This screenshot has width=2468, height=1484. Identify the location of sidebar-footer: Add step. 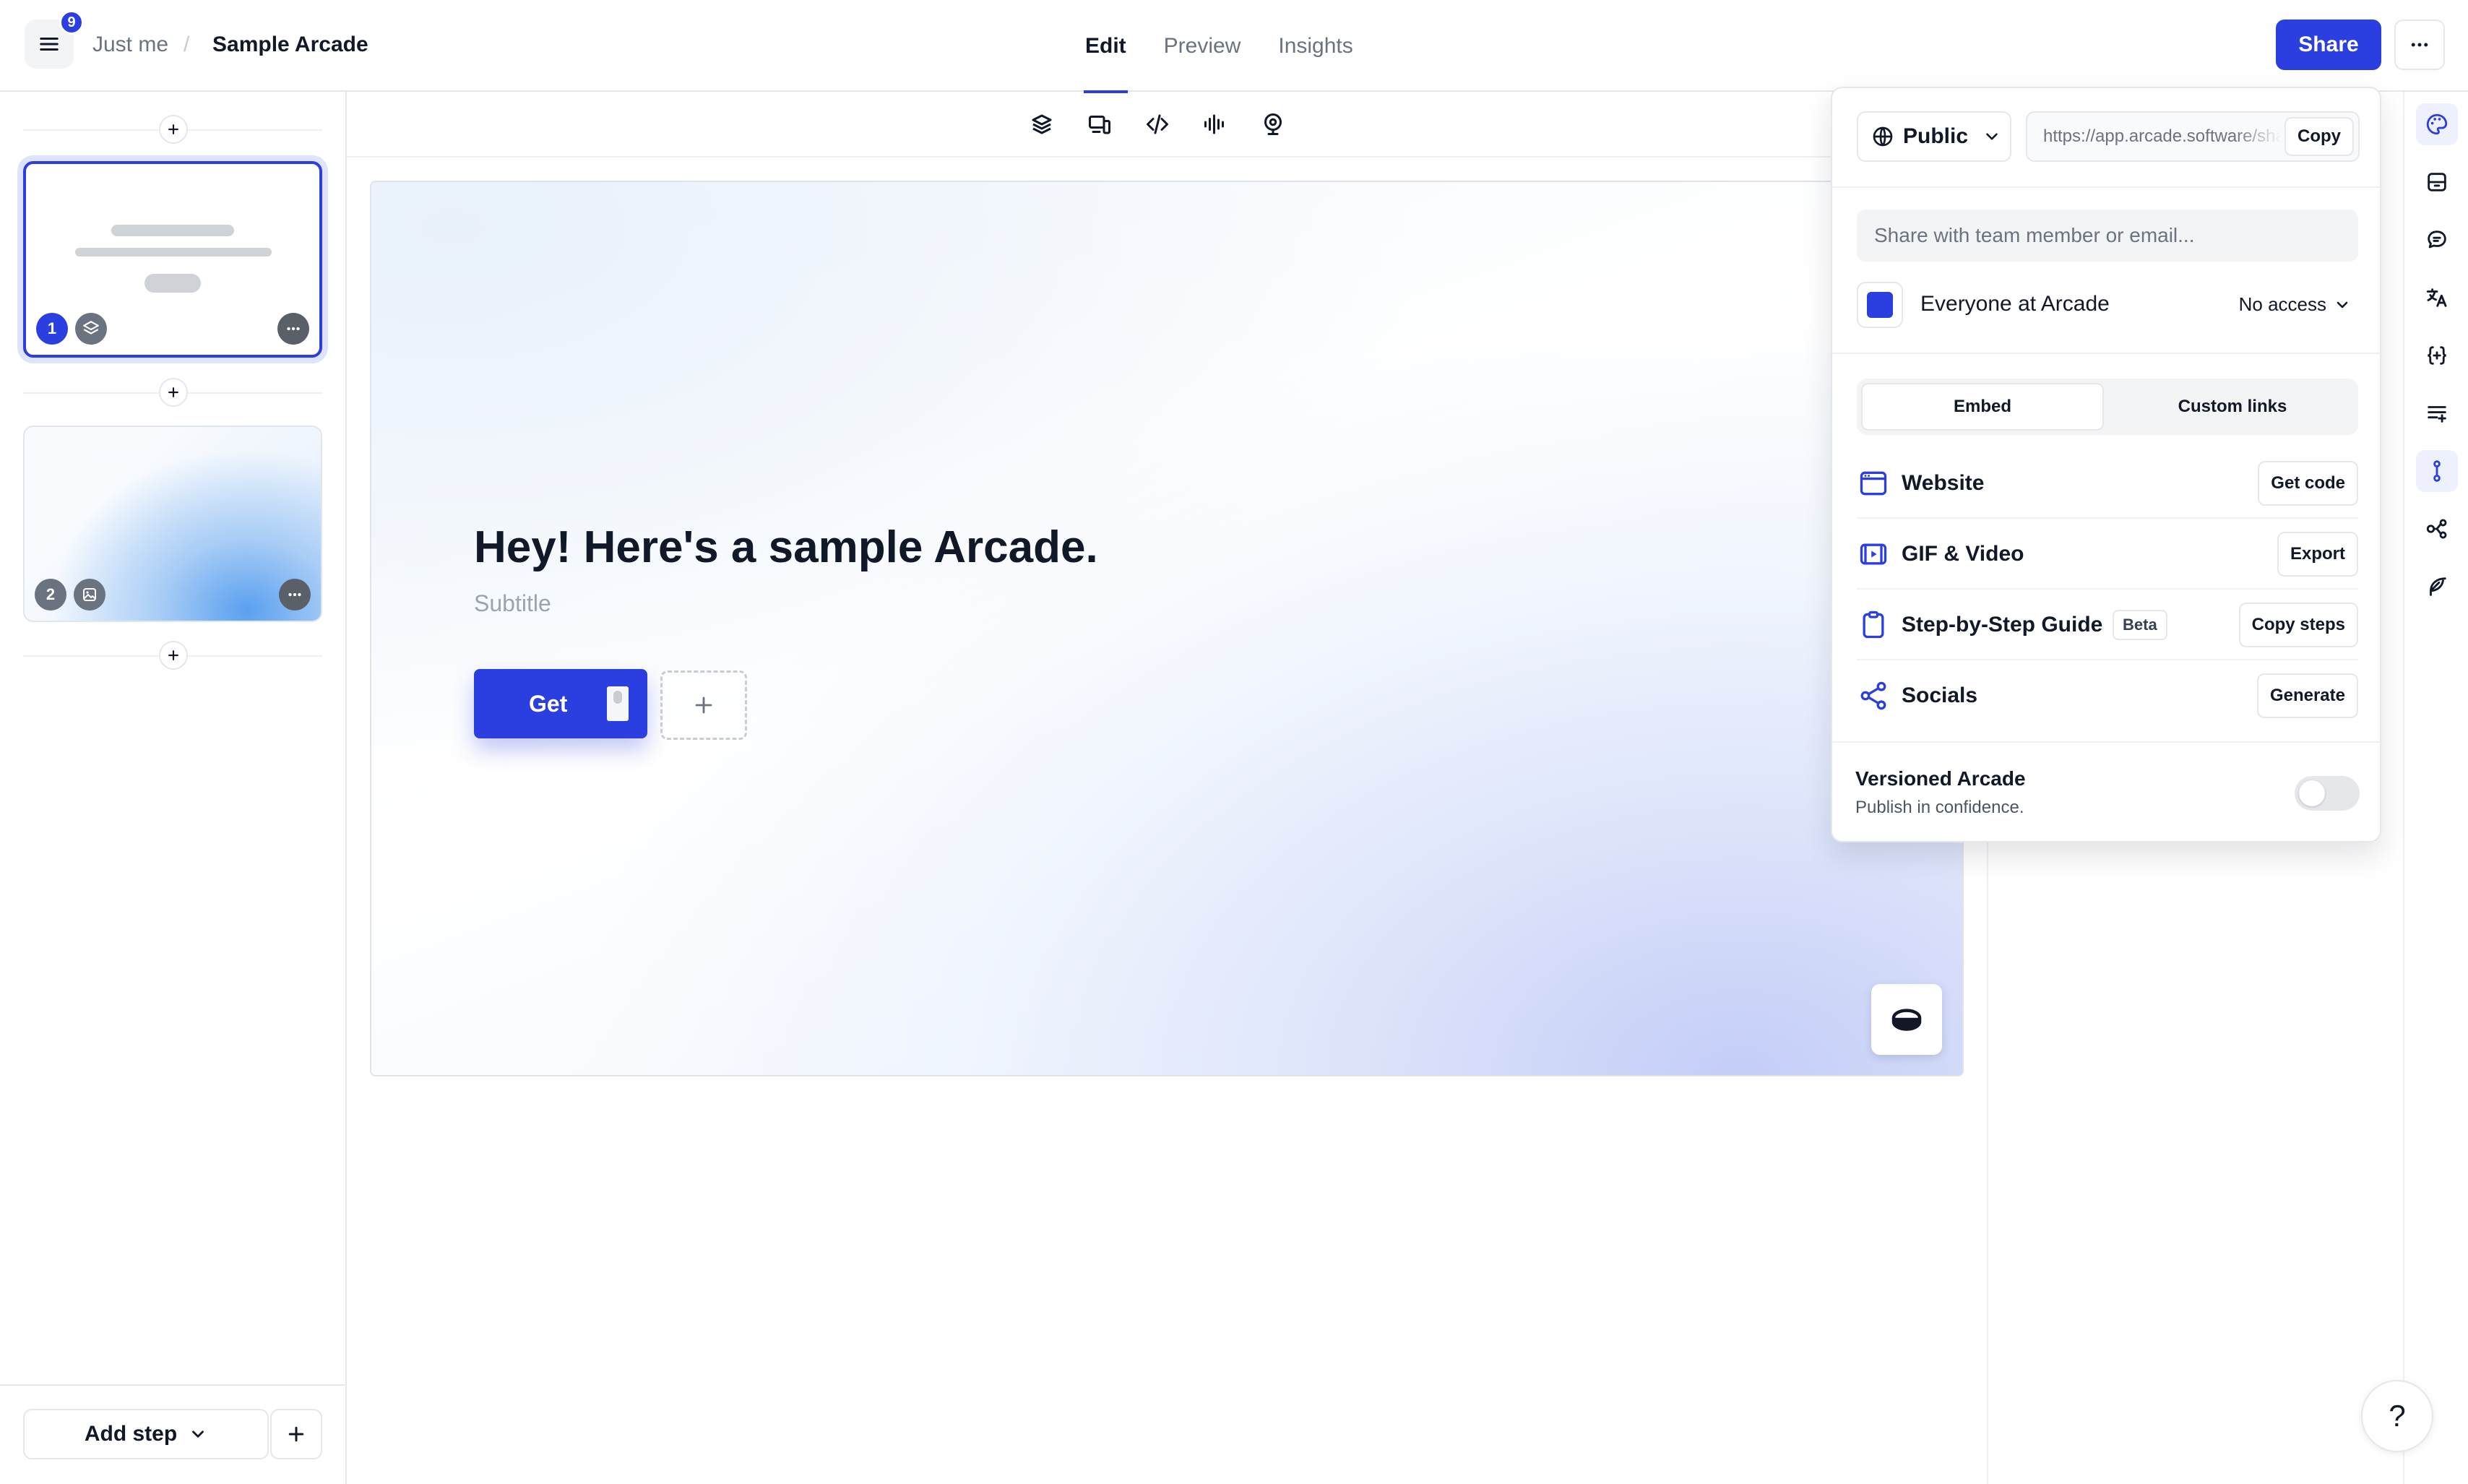
(172, 1434).